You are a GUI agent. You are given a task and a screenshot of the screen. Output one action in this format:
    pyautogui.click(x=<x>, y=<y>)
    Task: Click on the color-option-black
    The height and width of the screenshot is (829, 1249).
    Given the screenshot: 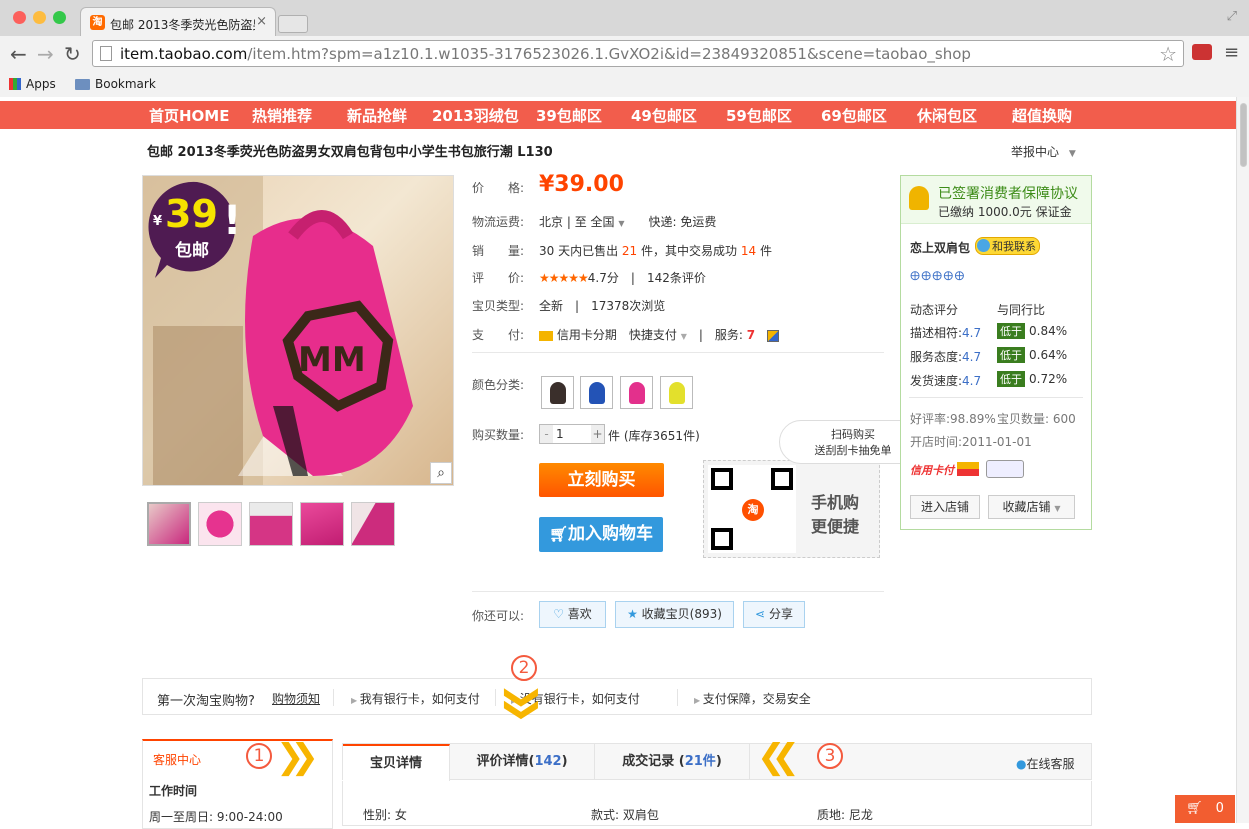 What is the action you would take?
    pyautogui.click(x=557, y=392)
    